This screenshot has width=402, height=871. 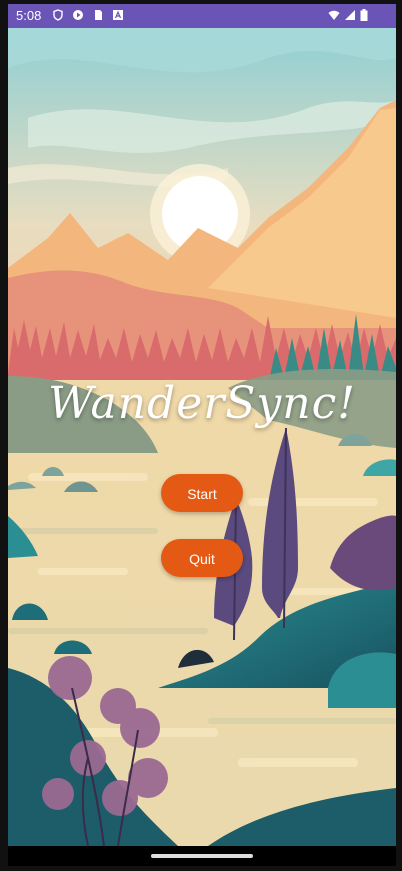 What do you see at coordinates (29, 15) in the screenshot?
I see `status-time: 5:08` at bounding box center [29, 15].